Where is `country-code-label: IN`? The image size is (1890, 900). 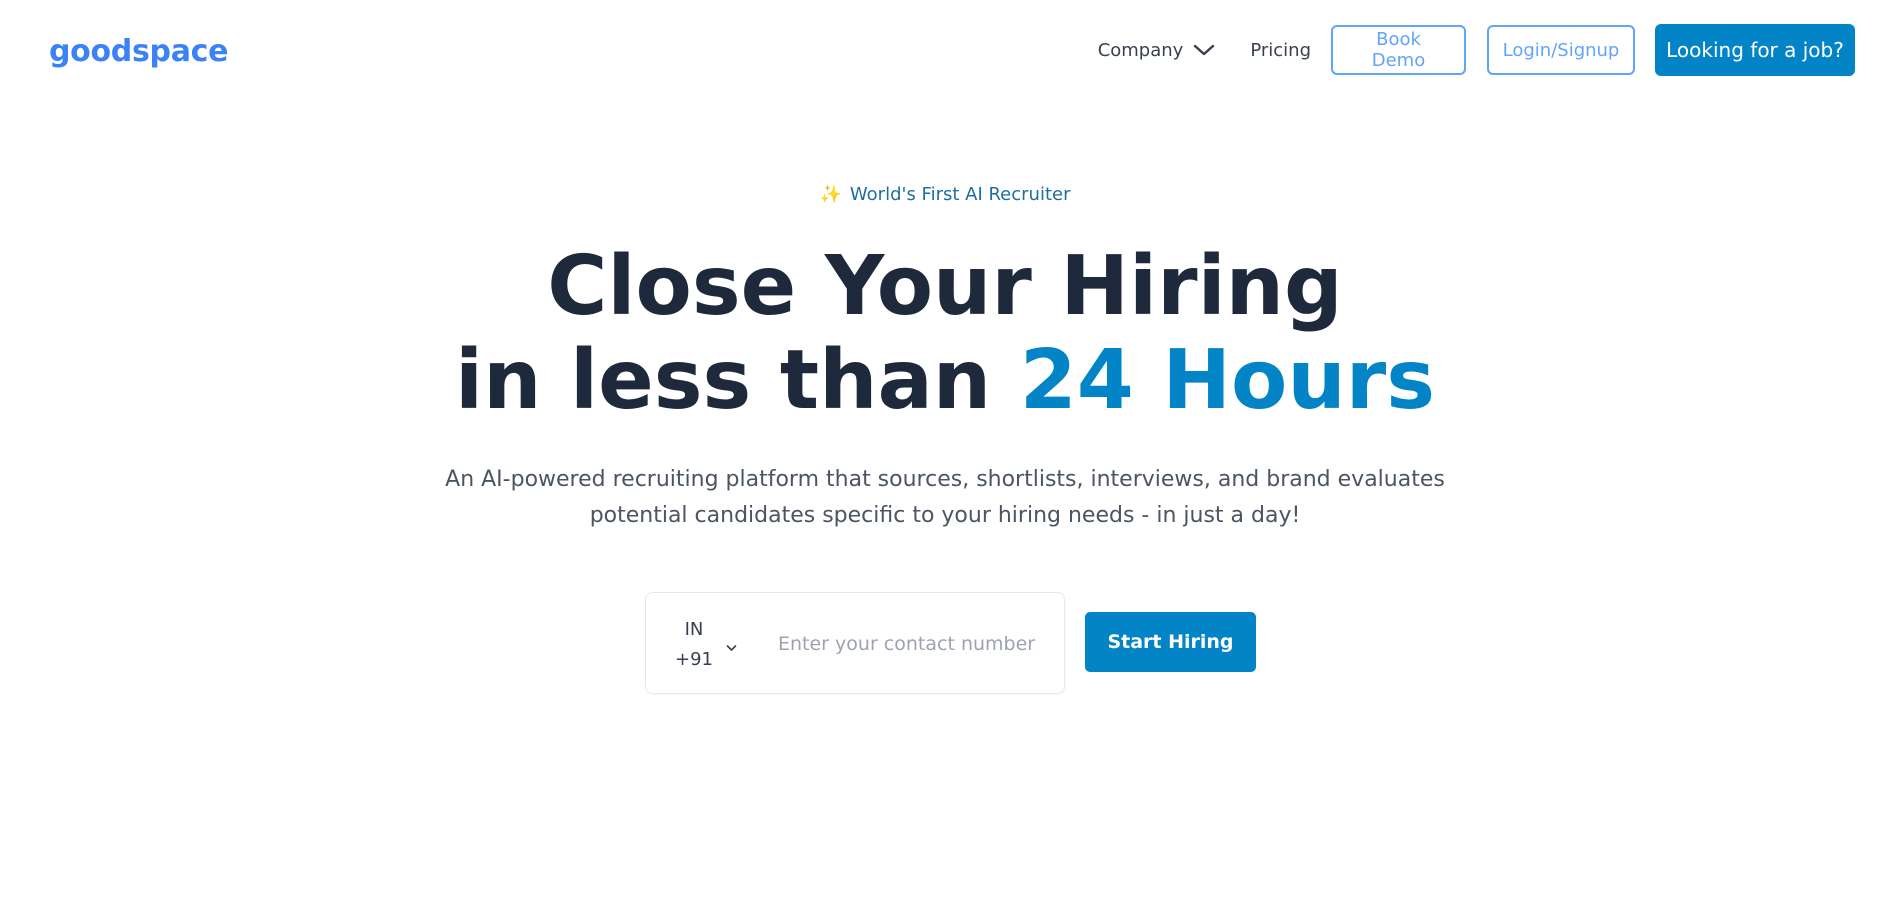 country-code-label: IN is located at coordinates (694, 629).